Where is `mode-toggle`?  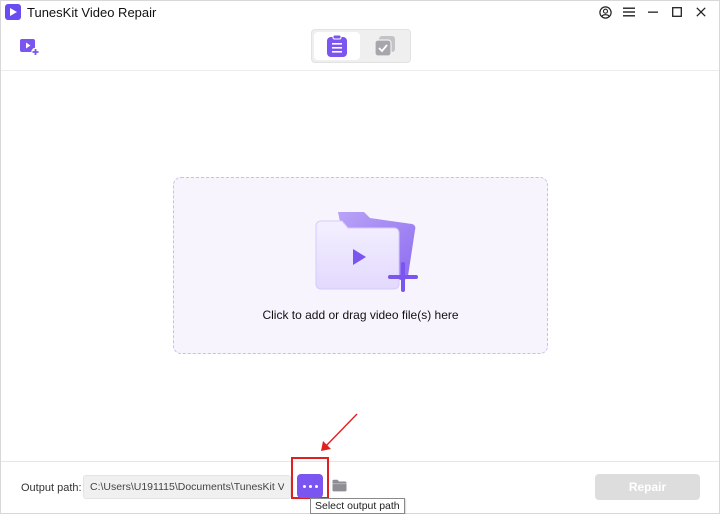 mode-toggle is located at coordinates (361, 46).